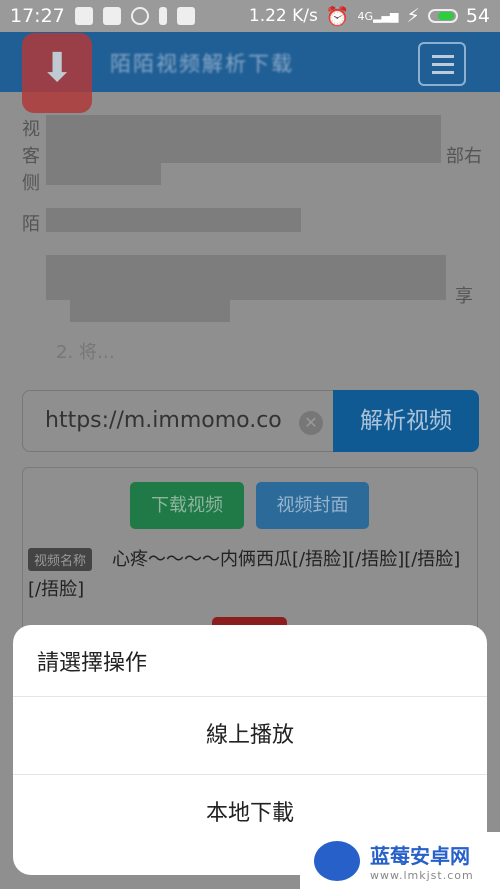 The height and width of the screenshot is (889, 500). Describe the element at coordinates (337, 860) in the screenshot. I see `android-logo-icon` at that location.